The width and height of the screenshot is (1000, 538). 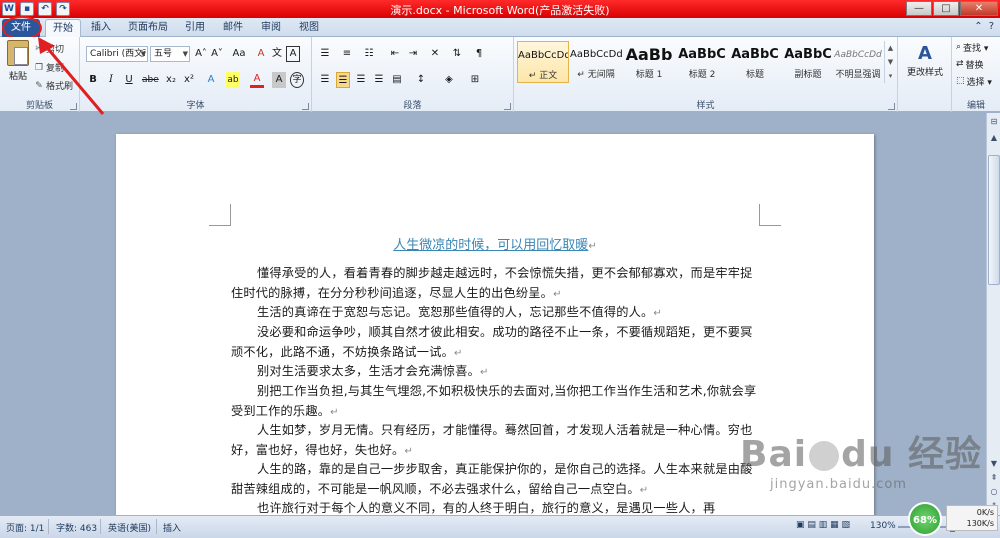 I want to click on phonetic-guide-button: 文, so click(x=277, y=54).